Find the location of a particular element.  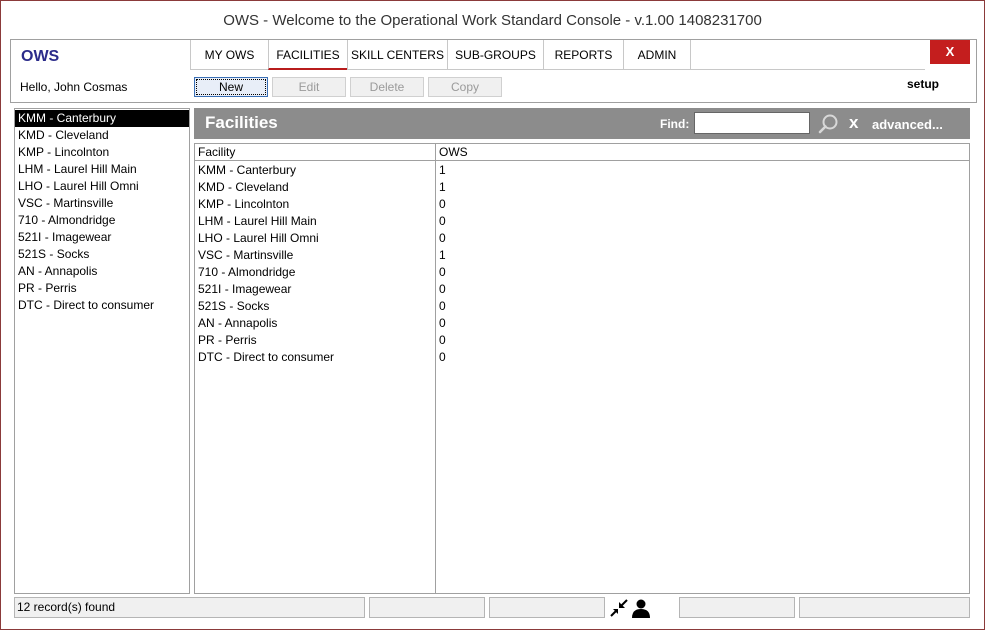

clear-search-button: x is located at coordinates (853, 123).